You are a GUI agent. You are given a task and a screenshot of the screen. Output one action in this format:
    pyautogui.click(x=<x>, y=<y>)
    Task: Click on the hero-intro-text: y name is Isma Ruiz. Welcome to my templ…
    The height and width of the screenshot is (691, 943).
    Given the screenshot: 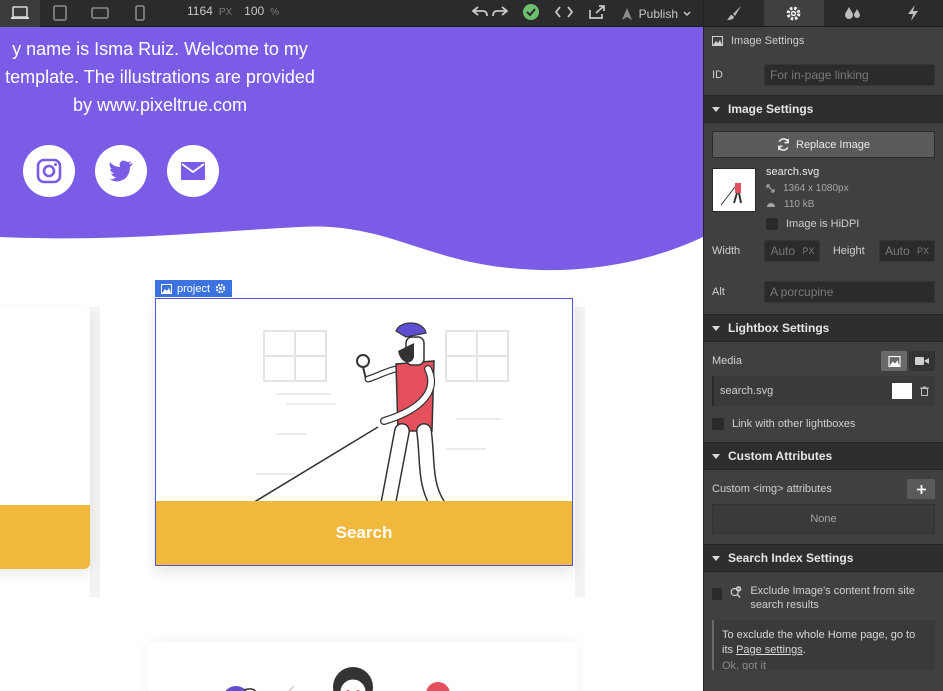 What is the action you would take?
    pyautogui.click(x=180, y=77)
    